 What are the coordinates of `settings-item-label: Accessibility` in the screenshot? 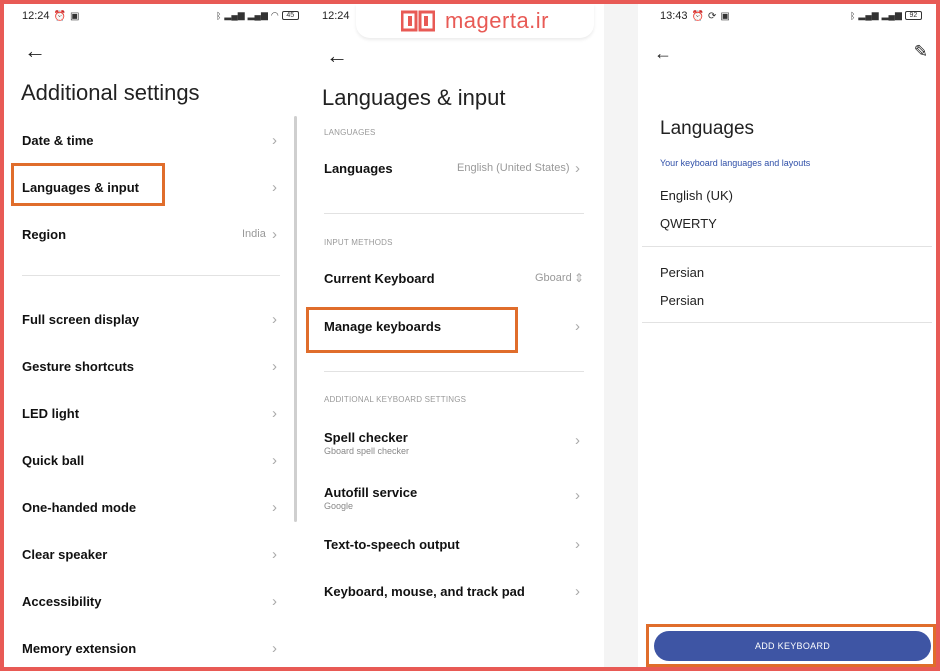 It's located at (62, 601).